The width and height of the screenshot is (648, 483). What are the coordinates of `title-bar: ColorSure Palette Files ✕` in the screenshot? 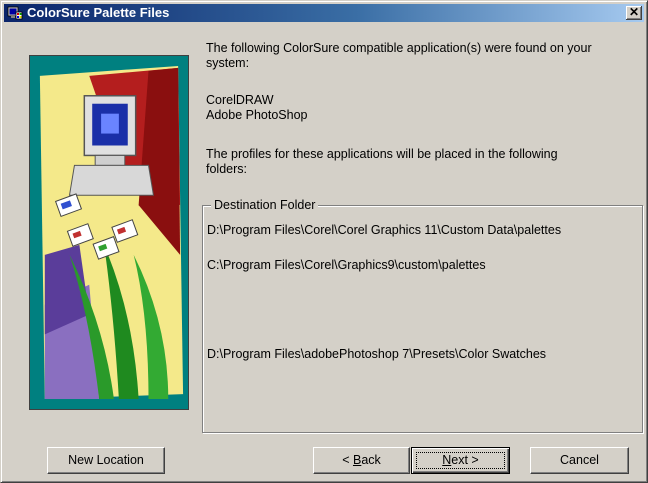 It's located at (324, 13).